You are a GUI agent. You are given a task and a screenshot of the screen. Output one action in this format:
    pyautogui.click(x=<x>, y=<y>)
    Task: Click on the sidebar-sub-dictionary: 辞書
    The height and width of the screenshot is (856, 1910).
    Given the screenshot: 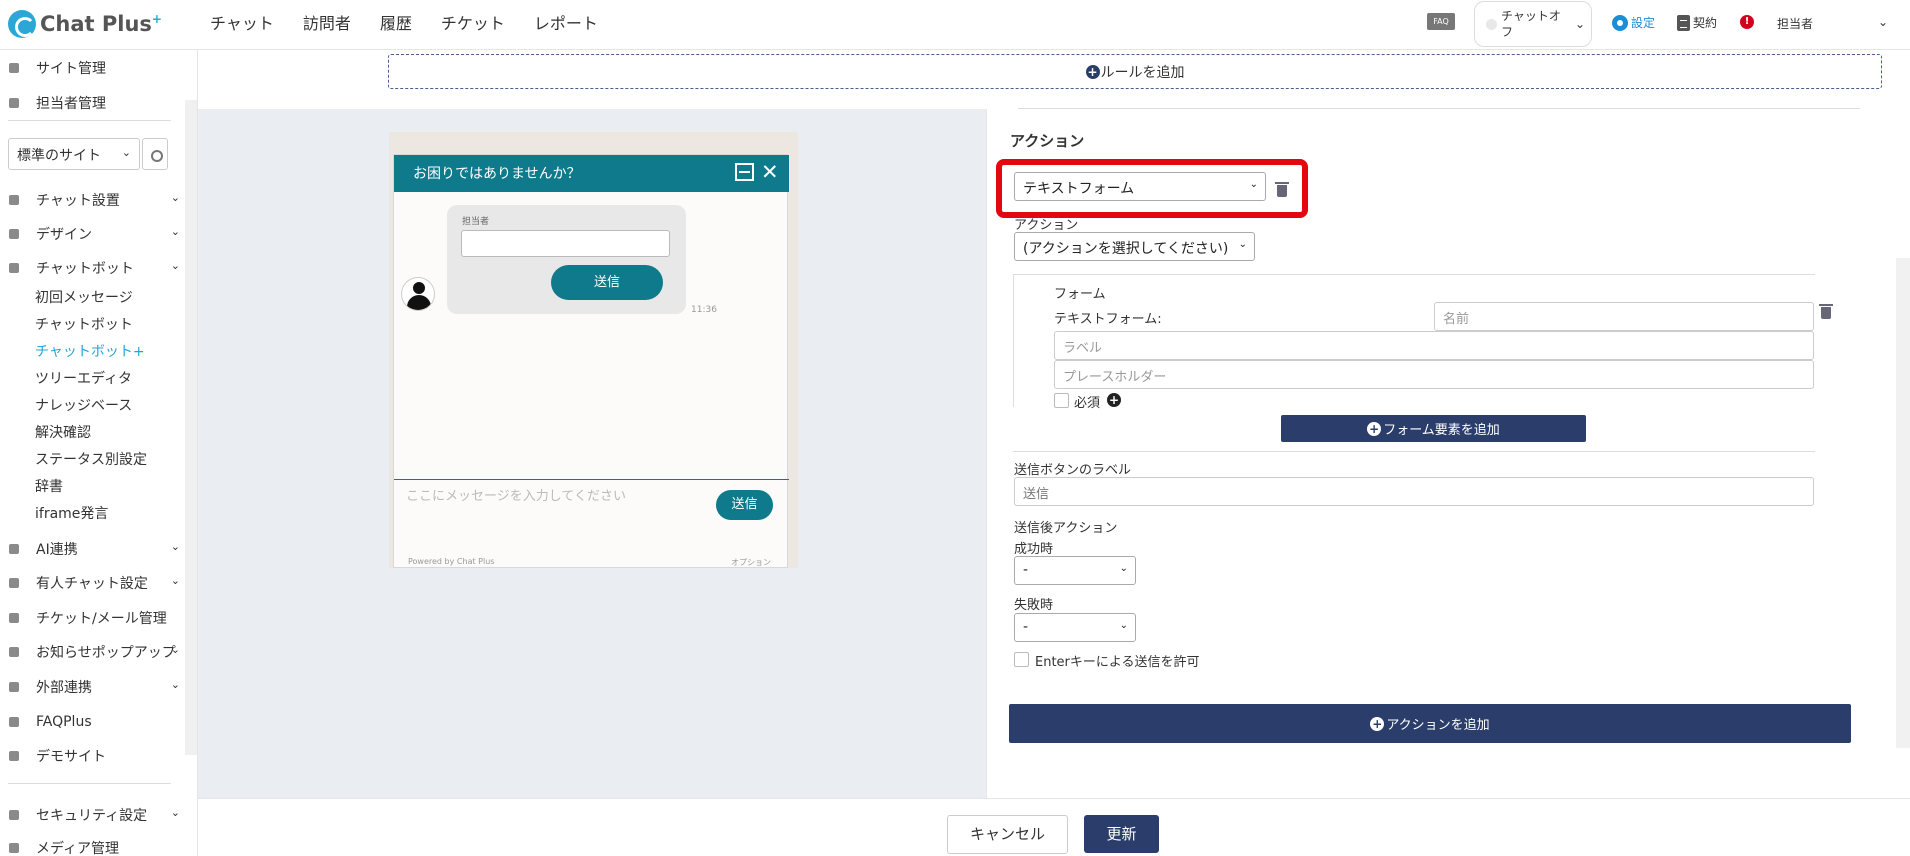 What is the action you would take?
    pyautogui.click(x=49, y=486)
    